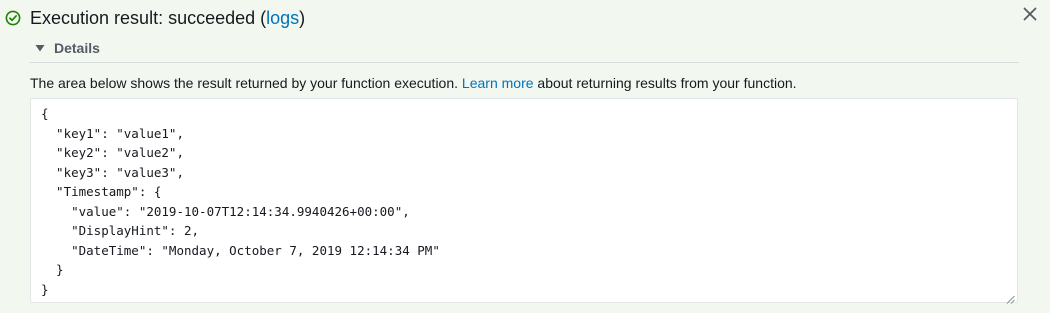  What do you see at coordinates (282, 18) in the screenshot?
I see `logs-link: logs` at bounding box center [282, 18].